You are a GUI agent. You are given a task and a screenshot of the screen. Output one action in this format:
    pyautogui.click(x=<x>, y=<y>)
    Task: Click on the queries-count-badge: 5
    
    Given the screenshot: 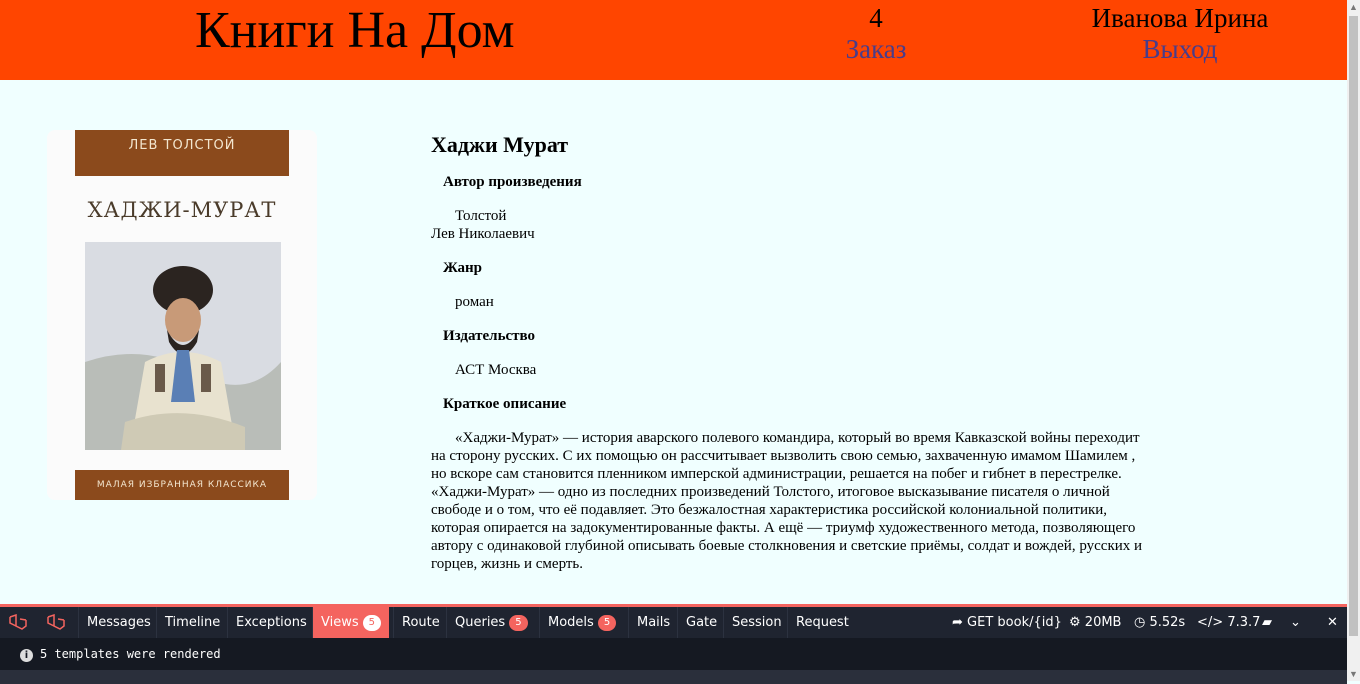 What is the action you would take?
    pyautogui.click(x=518, y=623)
    